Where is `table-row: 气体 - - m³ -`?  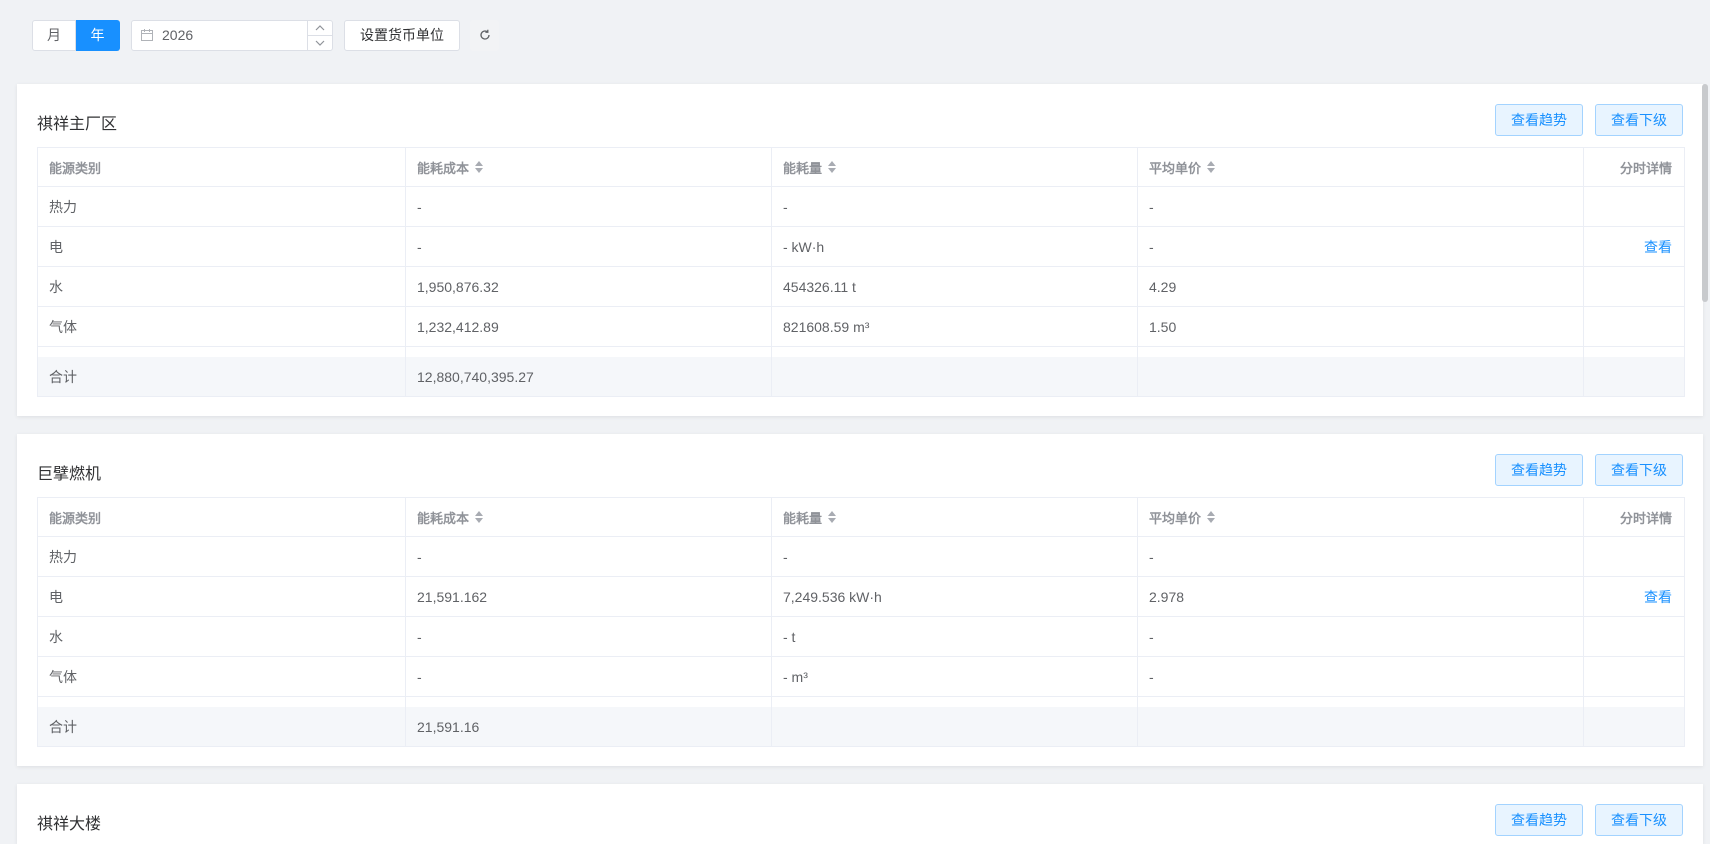 table-row: 气体 - - m³ - is located at coordinates (861, 677).